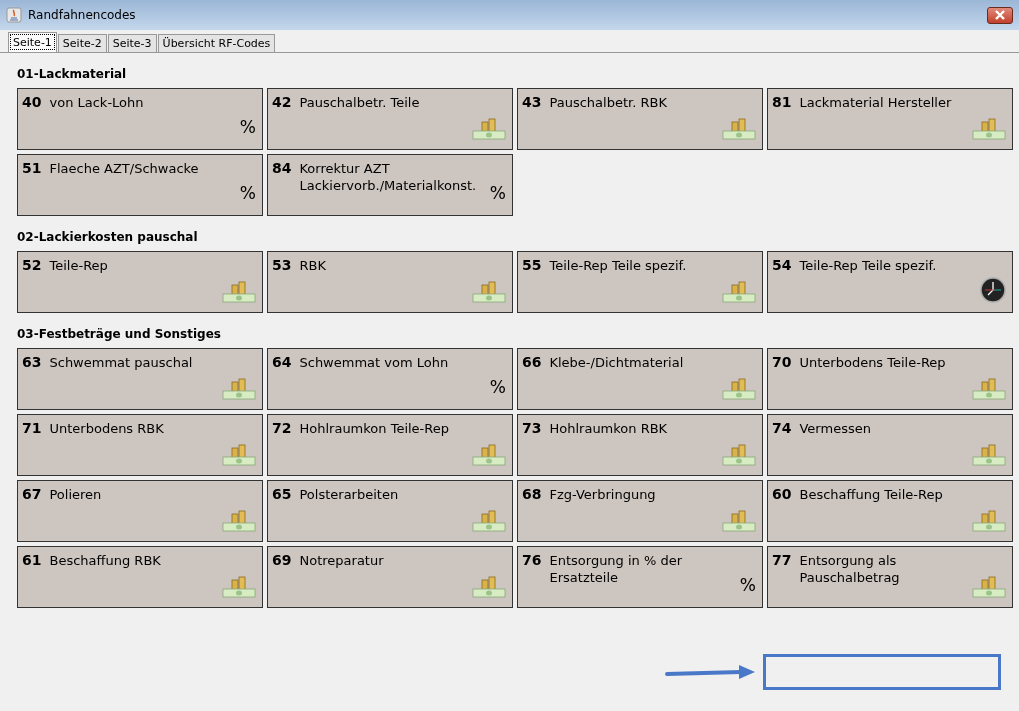  I want to click on code-label: Pauschalbetr. RBK, so click(608, 102).